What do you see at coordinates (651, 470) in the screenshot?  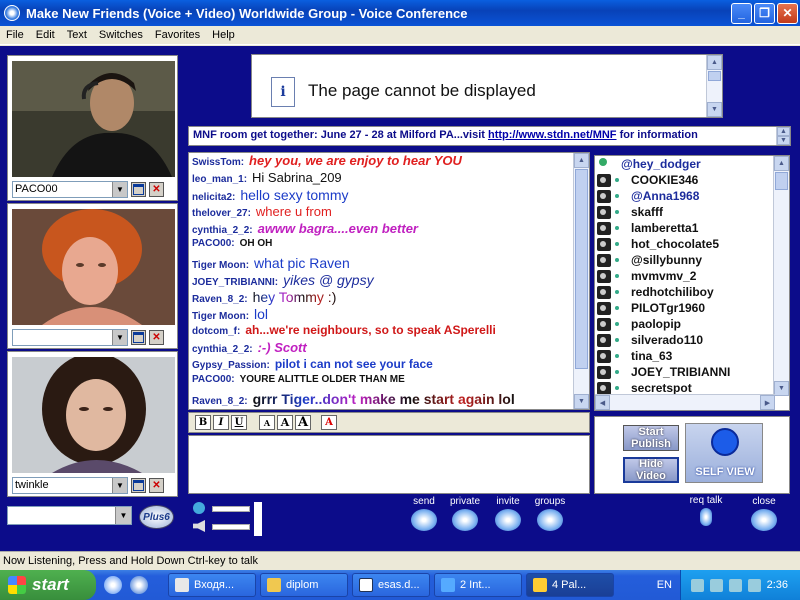 I see `hide-video-button: Hide Video` at bounding box center [651, 470].